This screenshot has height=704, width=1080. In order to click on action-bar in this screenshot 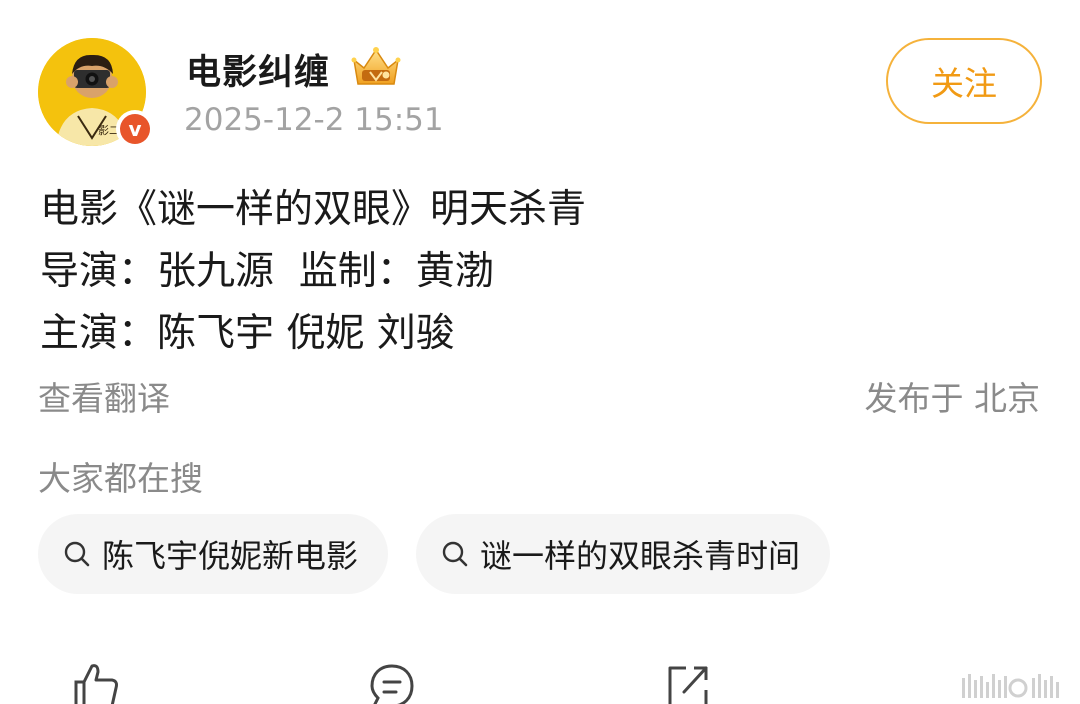, I will do `click(540, 682)`.